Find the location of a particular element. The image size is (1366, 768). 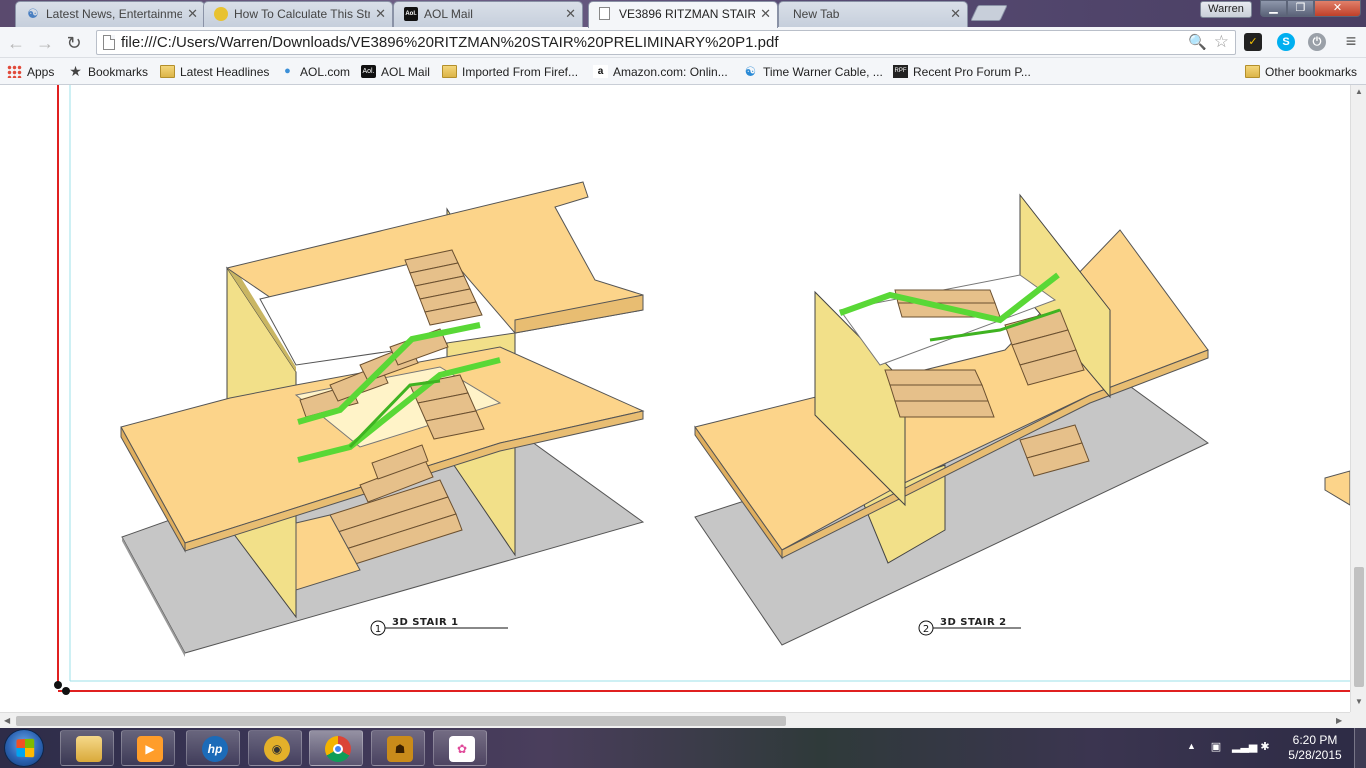

bookmark-latest-headlines: Latest Headlines is located at coordinates (214, 72).